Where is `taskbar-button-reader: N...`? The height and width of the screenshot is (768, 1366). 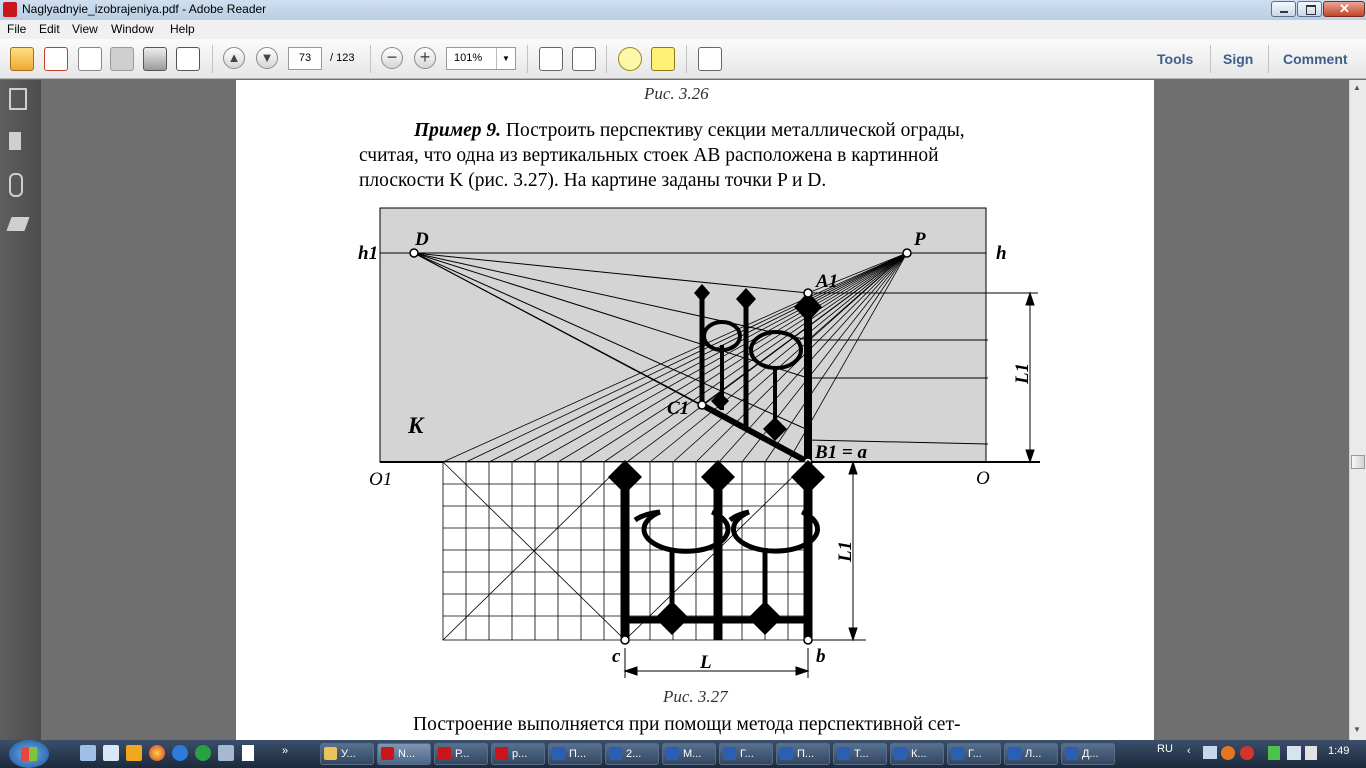 taskbar-button-reader: N... is located at coordinates (404, 754).